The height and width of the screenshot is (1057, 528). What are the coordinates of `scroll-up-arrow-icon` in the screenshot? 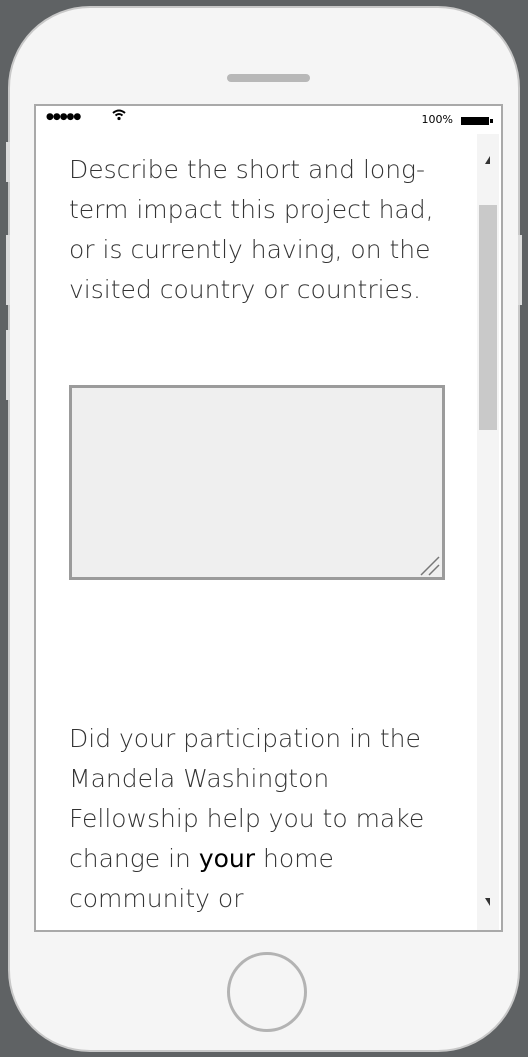 It's located at (487, 160).